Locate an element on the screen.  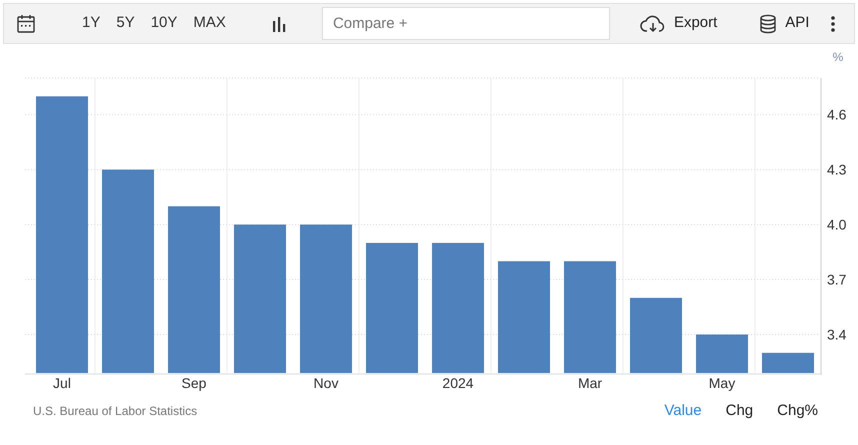
x-axis-label: Mar is located at coordinates (590, 383).